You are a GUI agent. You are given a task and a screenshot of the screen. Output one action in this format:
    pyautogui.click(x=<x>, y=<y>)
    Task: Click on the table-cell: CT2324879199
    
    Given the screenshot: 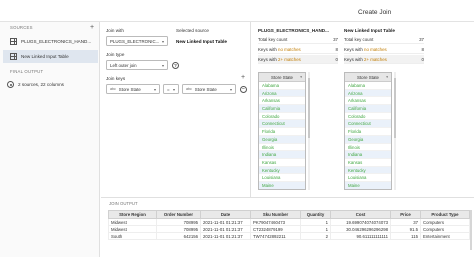 What is the action you would take?
    pyautogui.click(x=275, y=229)
    